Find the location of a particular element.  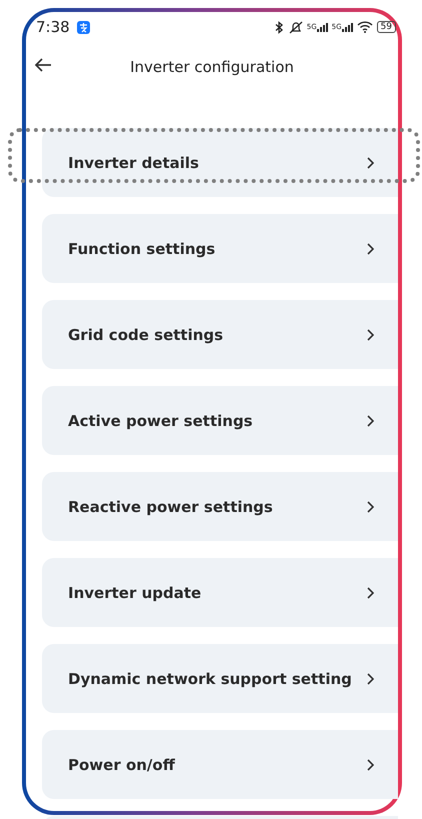

menu-item-label: Dynamic network support setting is located at coordinates (210, 679).